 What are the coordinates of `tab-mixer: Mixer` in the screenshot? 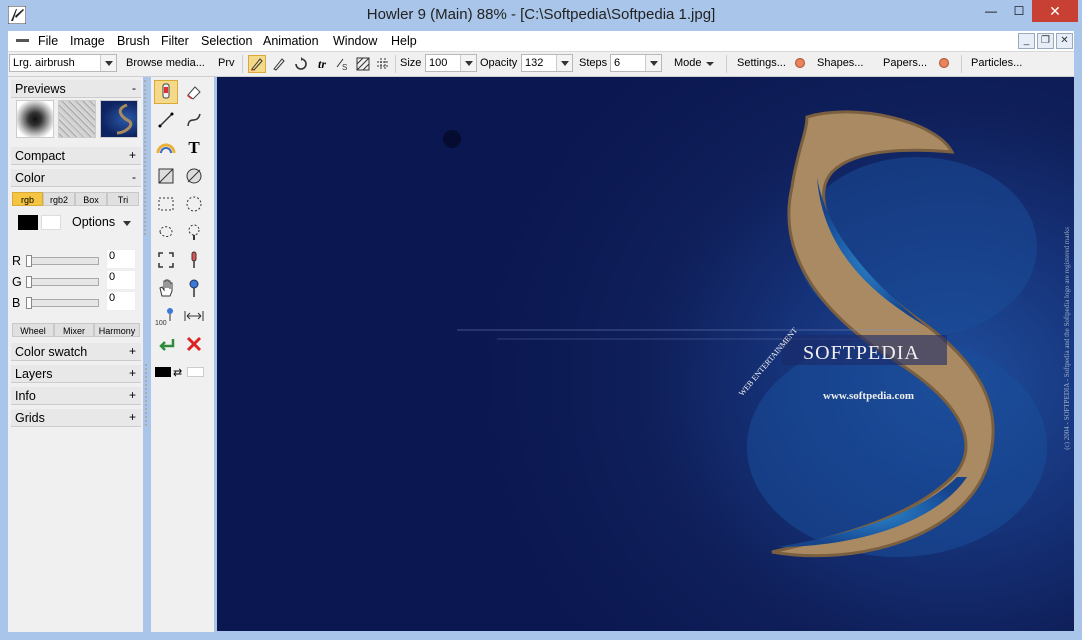 It's located at (74, 330).